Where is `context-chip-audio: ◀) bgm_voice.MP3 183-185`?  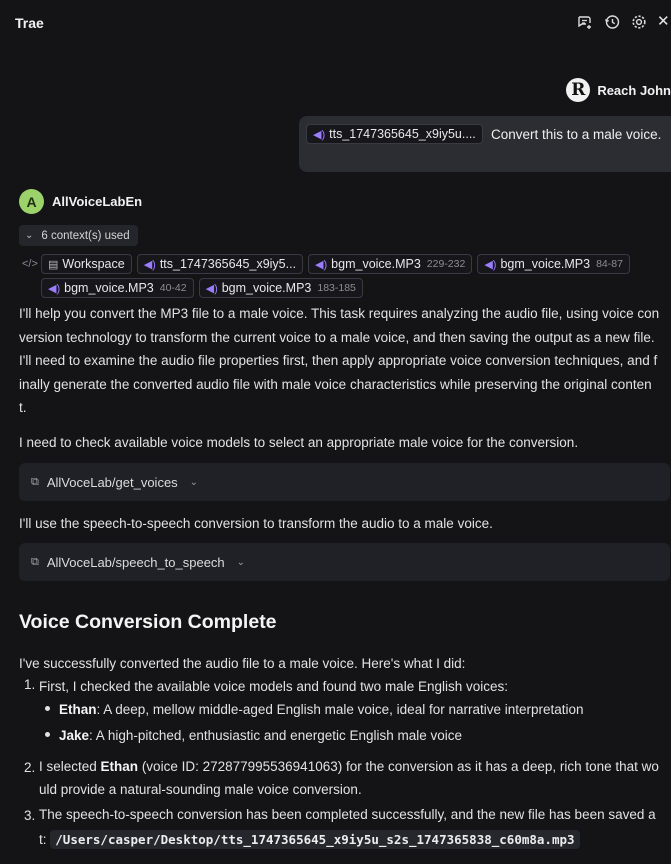 context-chip-audio: ◀) bgm_voice.MP3 183-185 is located at coordinates (280, 288).